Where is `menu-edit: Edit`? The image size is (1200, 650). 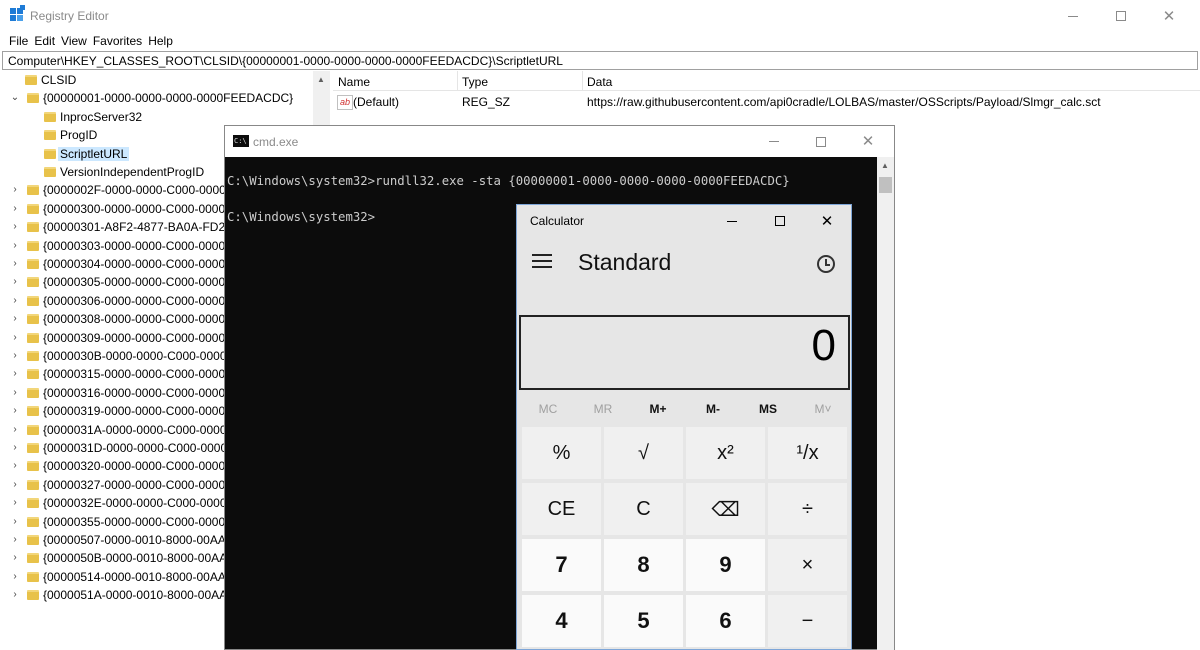 menu-edit: Edit is located at coordinates (44, 41).